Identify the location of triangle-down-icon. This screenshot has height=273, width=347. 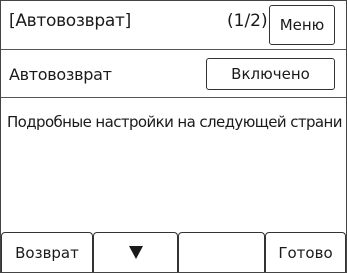
(135, 252).